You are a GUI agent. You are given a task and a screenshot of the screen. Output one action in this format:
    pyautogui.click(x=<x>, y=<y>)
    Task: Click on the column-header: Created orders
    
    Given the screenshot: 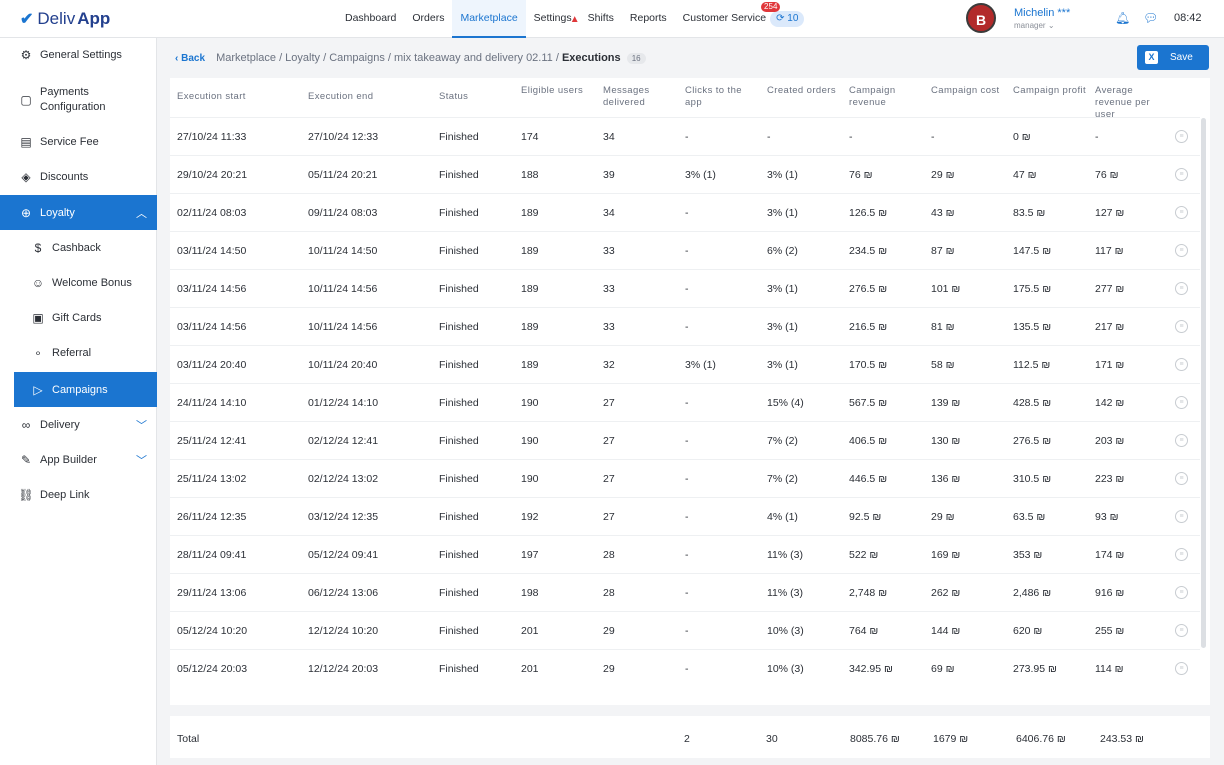 What is the action you would take?
    pyautogui.click(x=801, y=90)
    